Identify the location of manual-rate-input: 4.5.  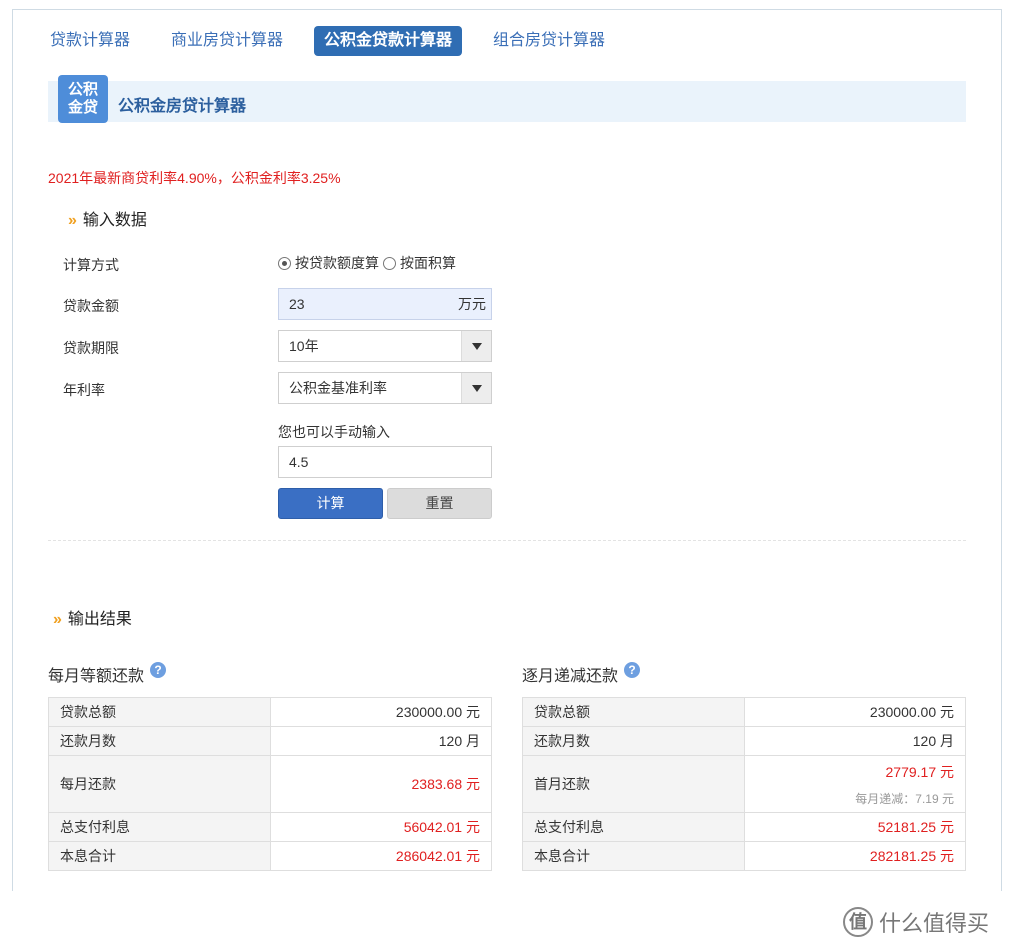
(385, 462).